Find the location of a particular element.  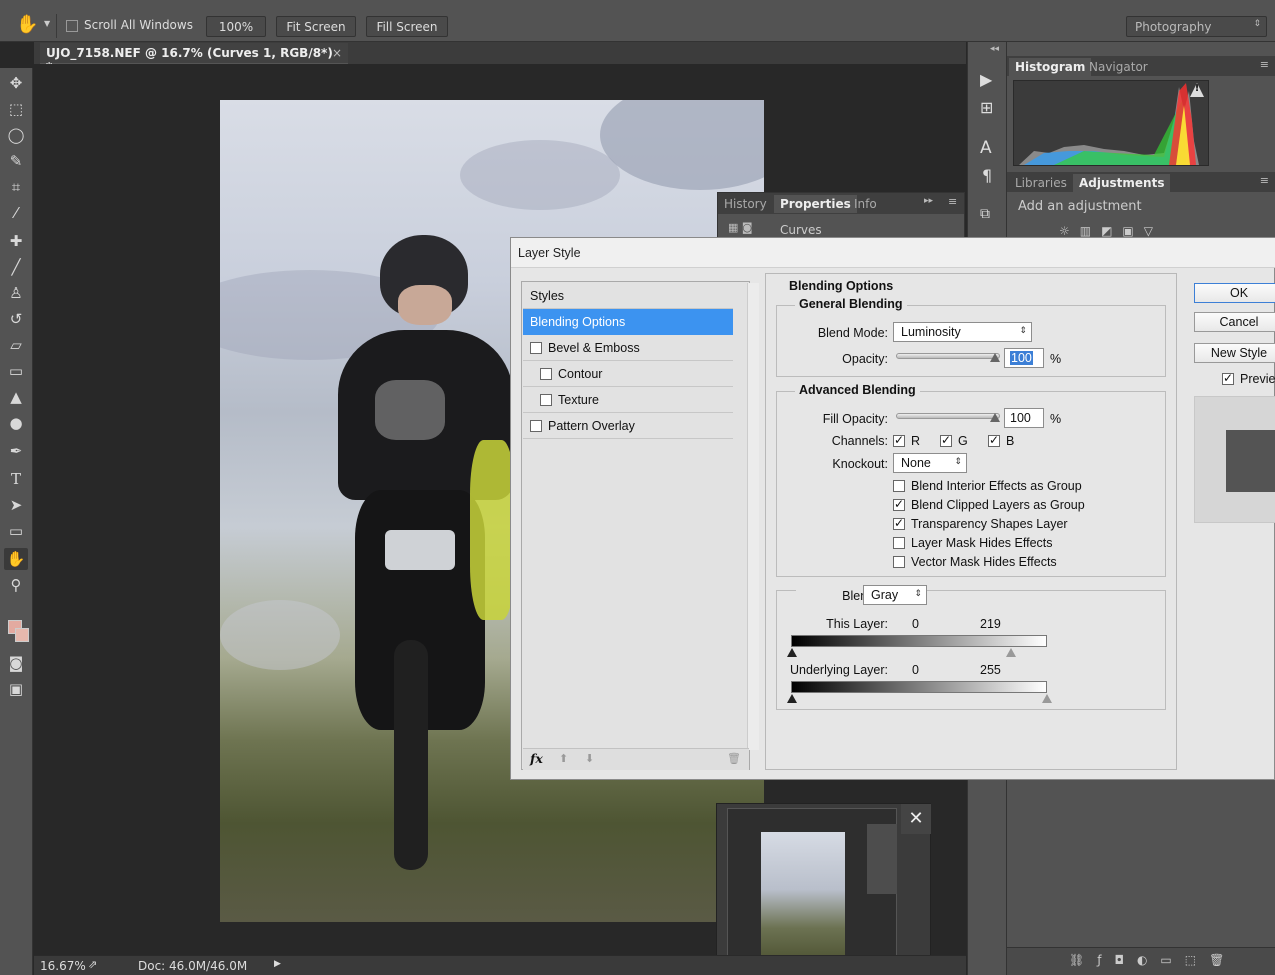

advanced-option-checkbox: Transparency Shapes Layer is located at coordinates (980, 523).